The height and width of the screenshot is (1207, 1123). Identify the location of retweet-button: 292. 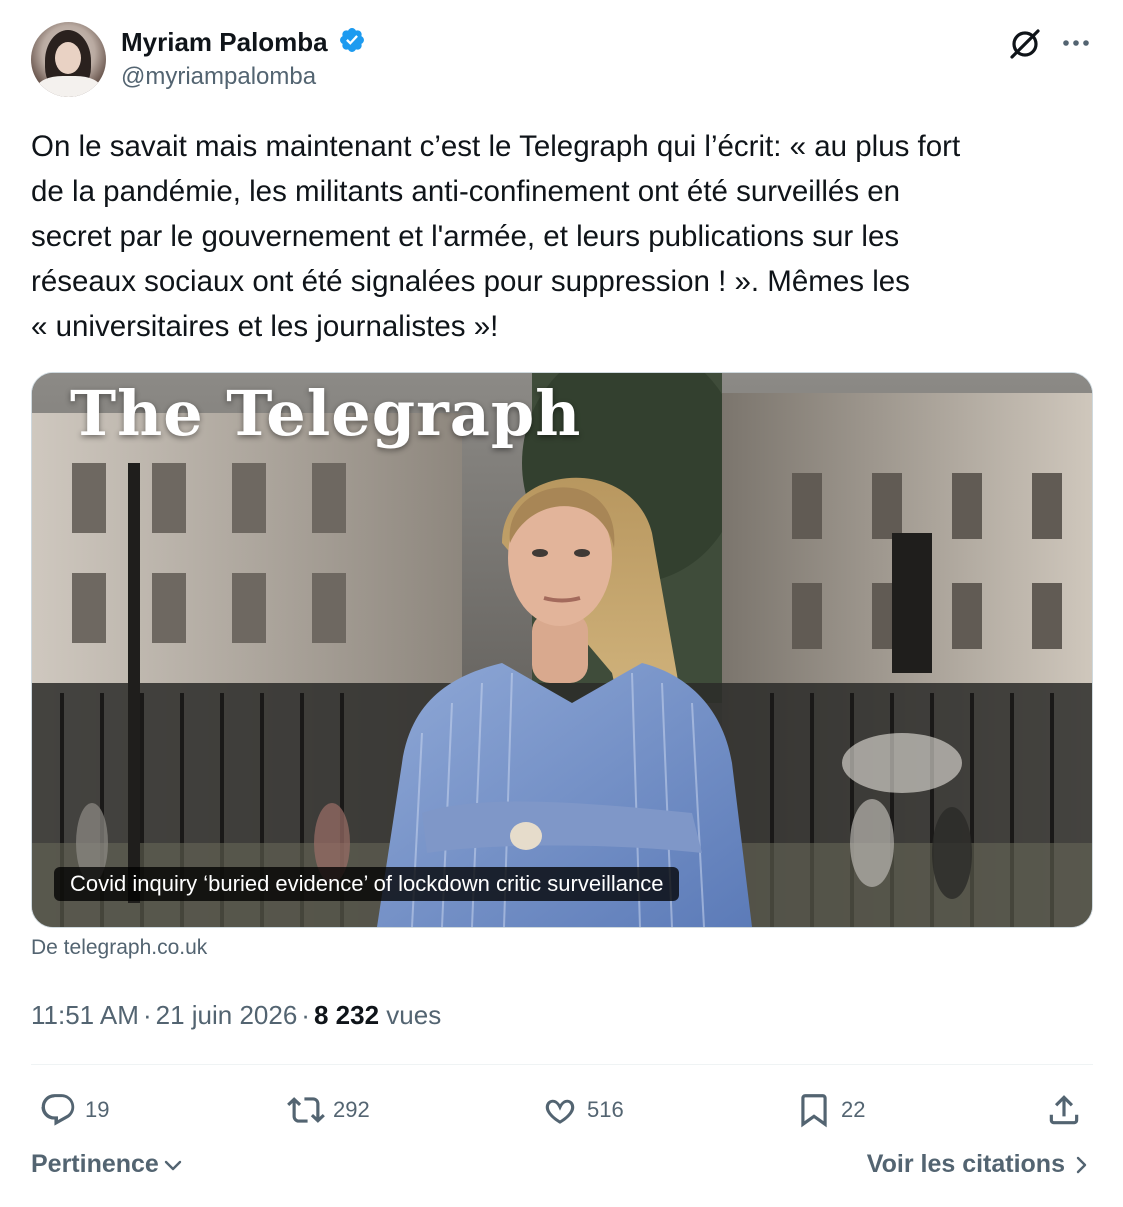
(328, 1110).